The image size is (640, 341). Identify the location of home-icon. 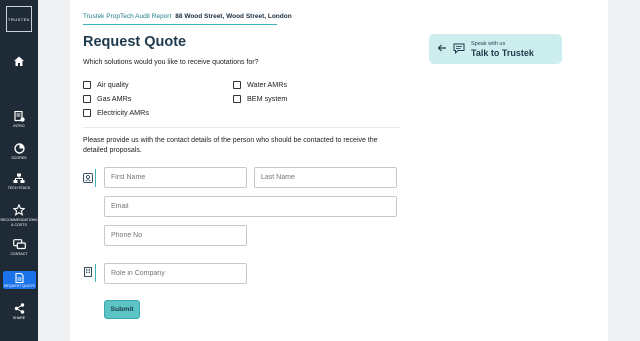
(19, 61).